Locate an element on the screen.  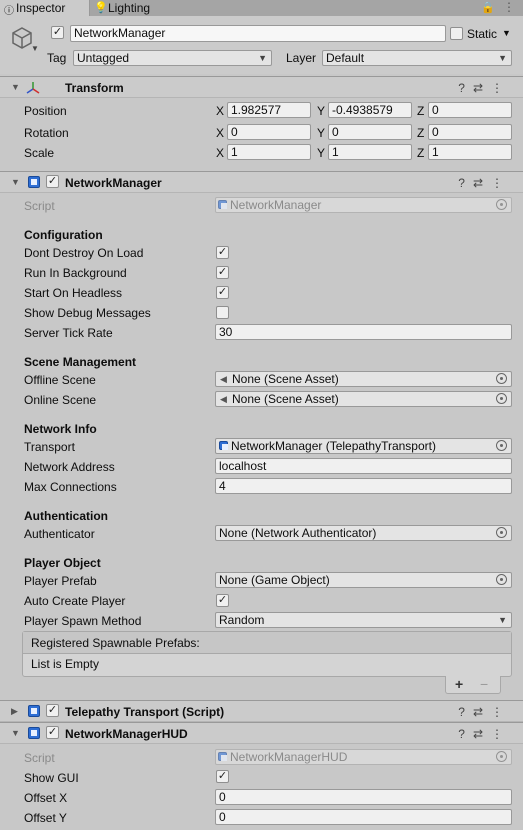
online-scene-value: None (Scene Asset) is located at coordinates (285, 399).